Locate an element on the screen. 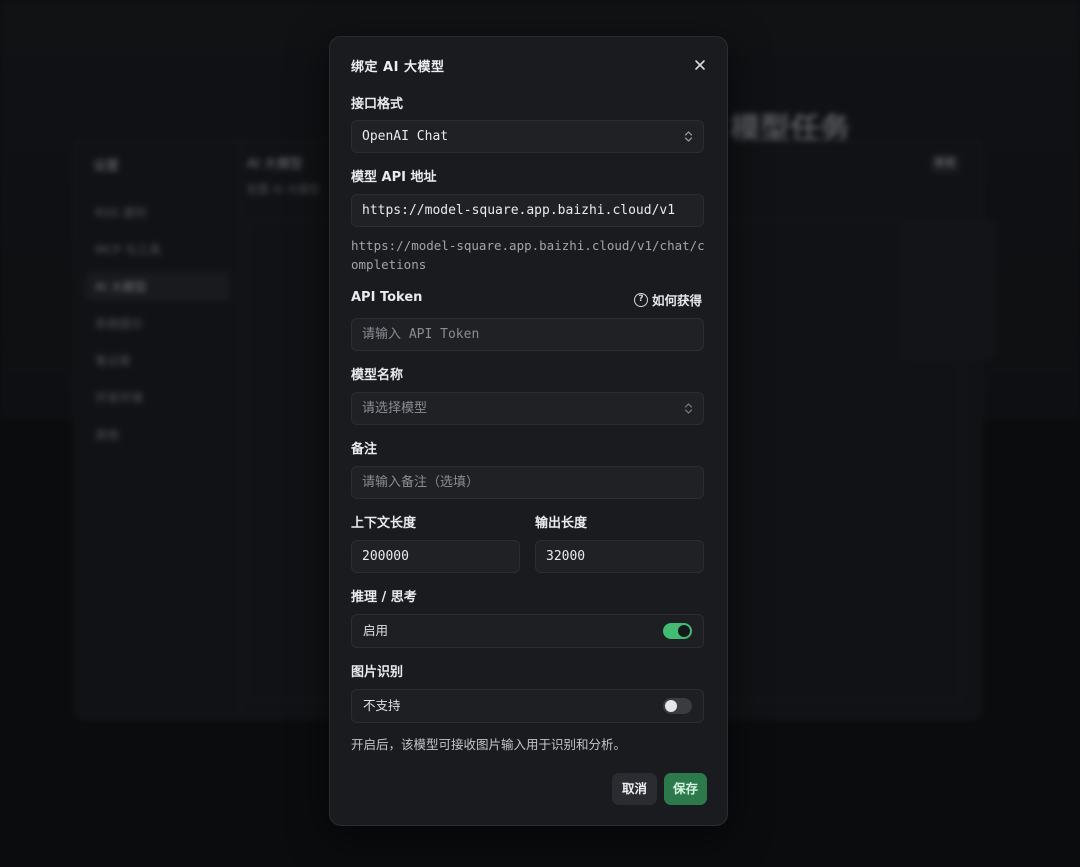 The image size is (1080, 867). reasoning-status: 启用 is located at coordinates (376, 630).